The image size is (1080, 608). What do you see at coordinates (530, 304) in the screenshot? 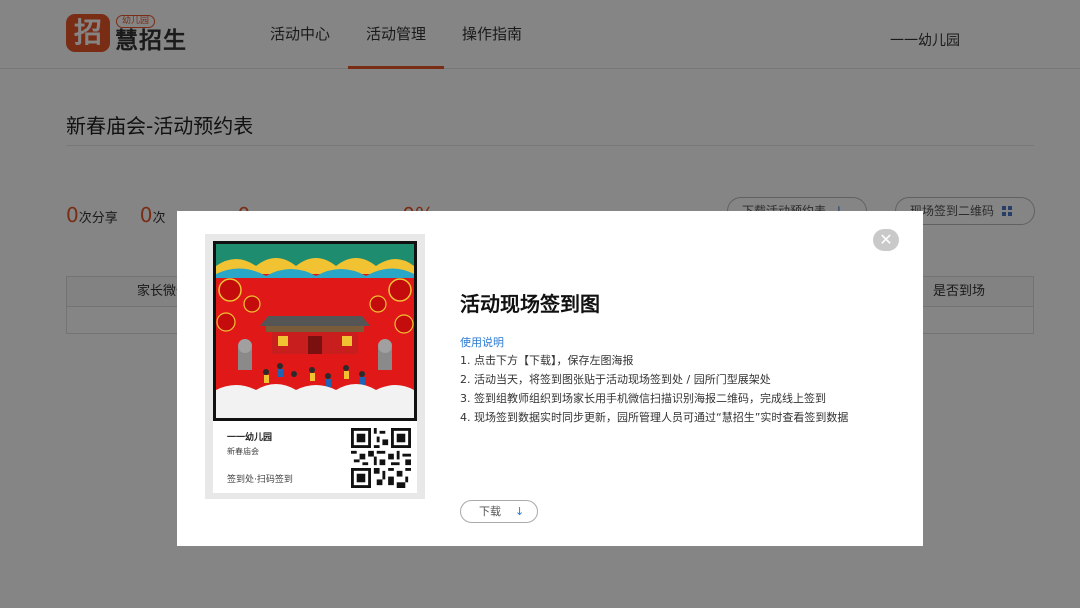
I see `dialog-title: 活动现场签到图` at bounding box center [530, 304].